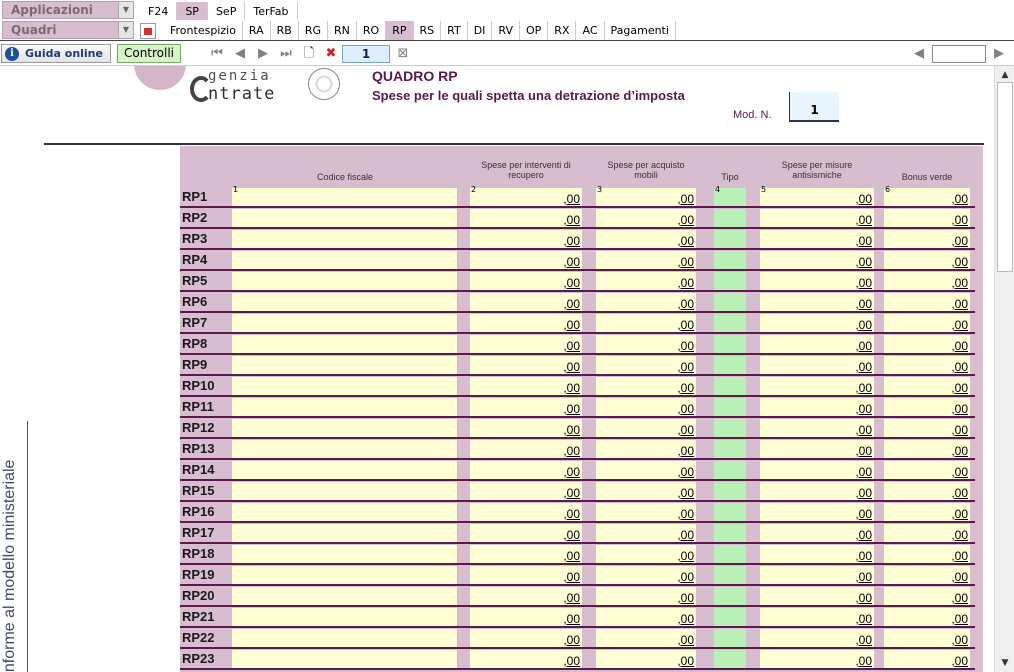  What do you see at coordinates (149, 53) in the screenshot?
I see `controlli-button: Controlli` at bounding box center [149, 53].